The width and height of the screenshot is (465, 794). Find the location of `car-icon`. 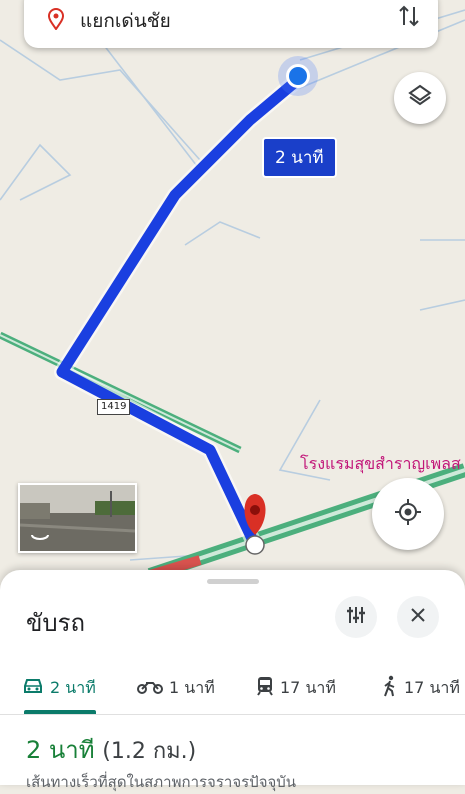

car-icon is located at coordinates (33, 688).